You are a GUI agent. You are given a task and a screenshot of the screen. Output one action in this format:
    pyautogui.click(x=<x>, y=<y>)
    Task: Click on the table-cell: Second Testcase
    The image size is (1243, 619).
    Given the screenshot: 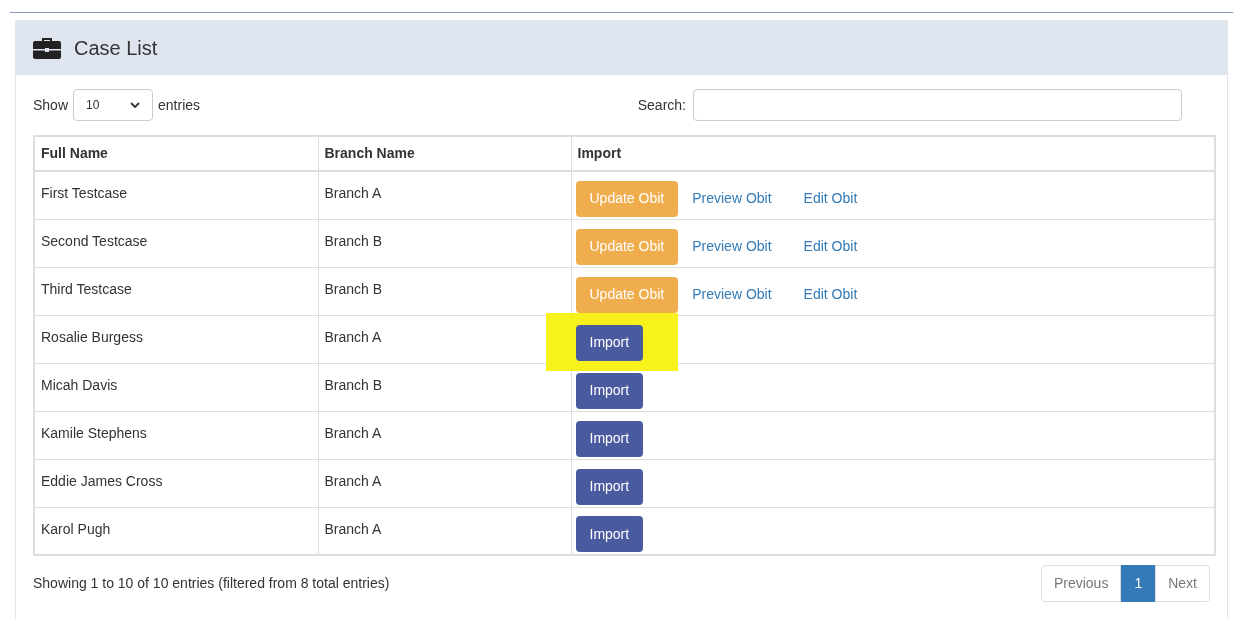 What is the action you would take?
    pyautogui.click(x=176, y=243)
    